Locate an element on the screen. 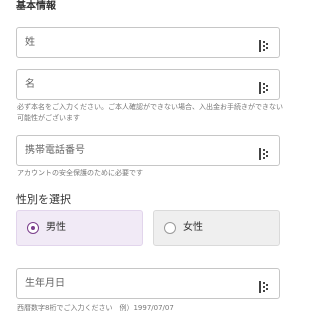 This screenshot has width=320, height=322. first-name-field: 名 is located at coordinates (148, 84).